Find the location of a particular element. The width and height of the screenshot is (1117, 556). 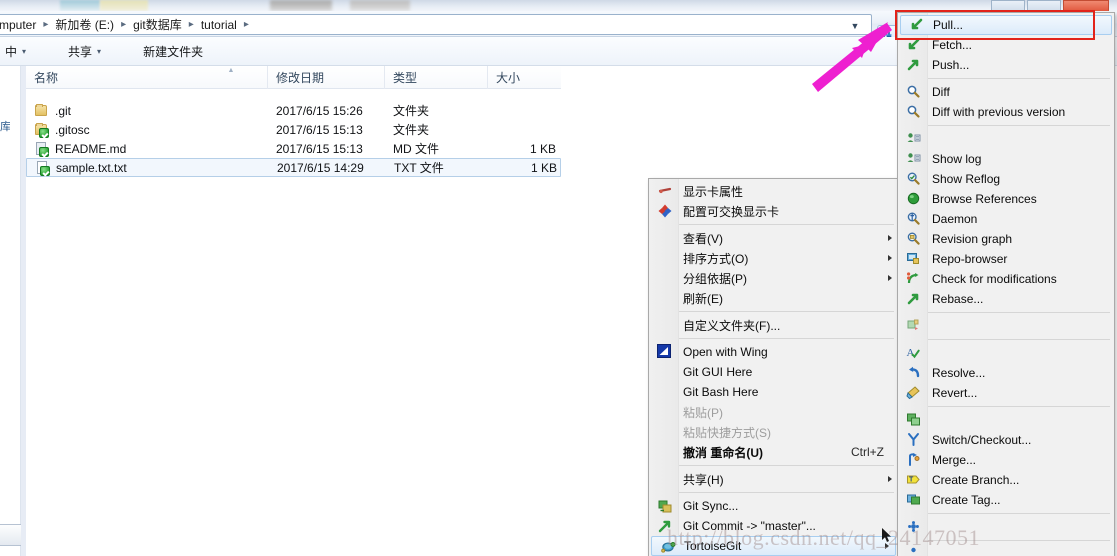

file-name-cell: .git is located at coordinates (52, 110).